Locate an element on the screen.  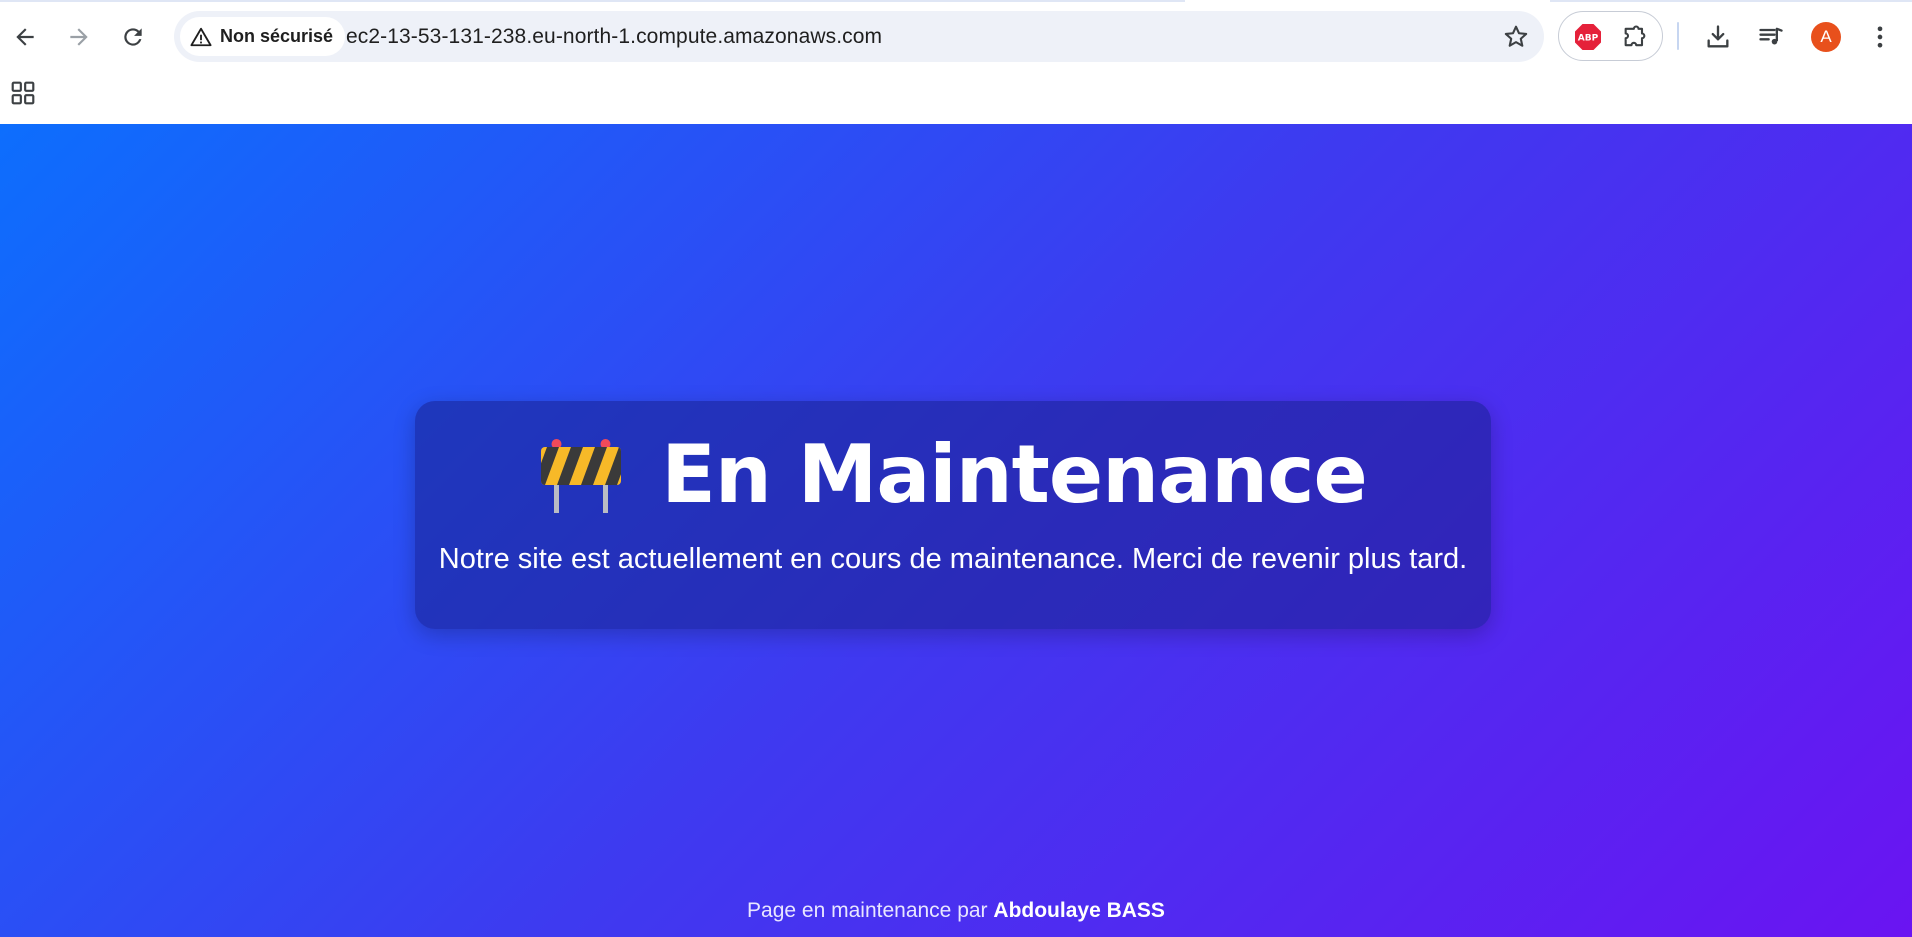
footer-credit: Page en maintenance par Abdoulaye BASS is located at coordinates (956, 911).